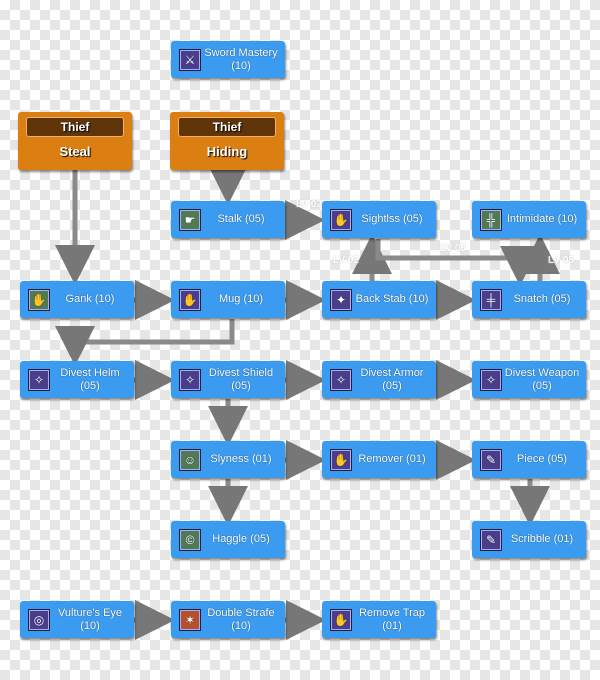 This screenshot has height=680, width=600. What do you see at coordinates (145, 342) in the screenshot?
I see `mug-to-divest-helm` at bounding box center [145, 342].